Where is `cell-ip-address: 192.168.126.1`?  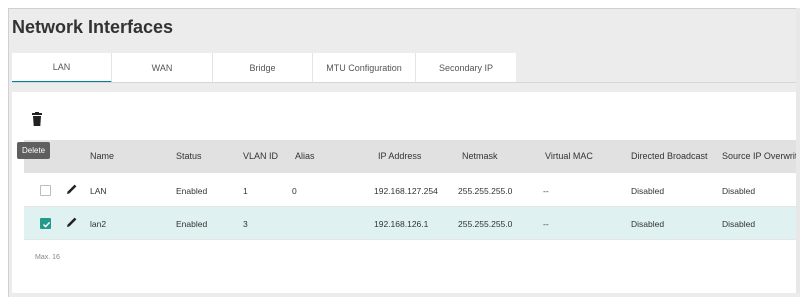
cell-ip-address: 192.168.126.1 is located at coordinates (401, 224).